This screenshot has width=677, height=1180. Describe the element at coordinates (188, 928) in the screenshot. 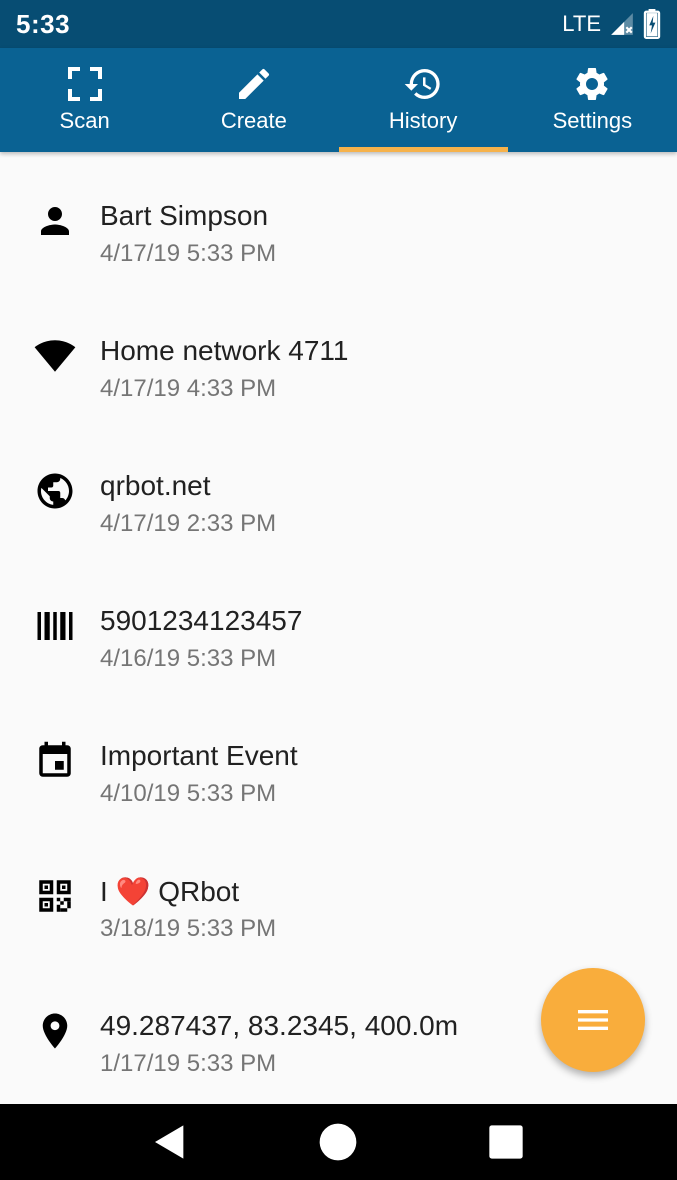

I see `history-item-date: 3/18/19 5:33 PM` at that location.